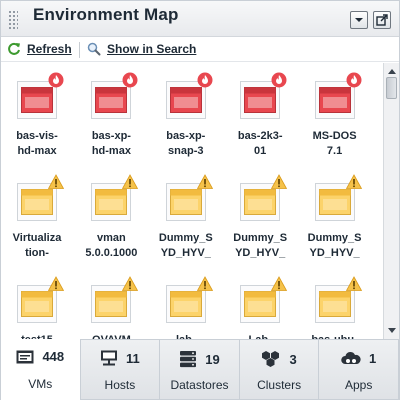  I want to click on tab-summary: 3, so click(279, 359).